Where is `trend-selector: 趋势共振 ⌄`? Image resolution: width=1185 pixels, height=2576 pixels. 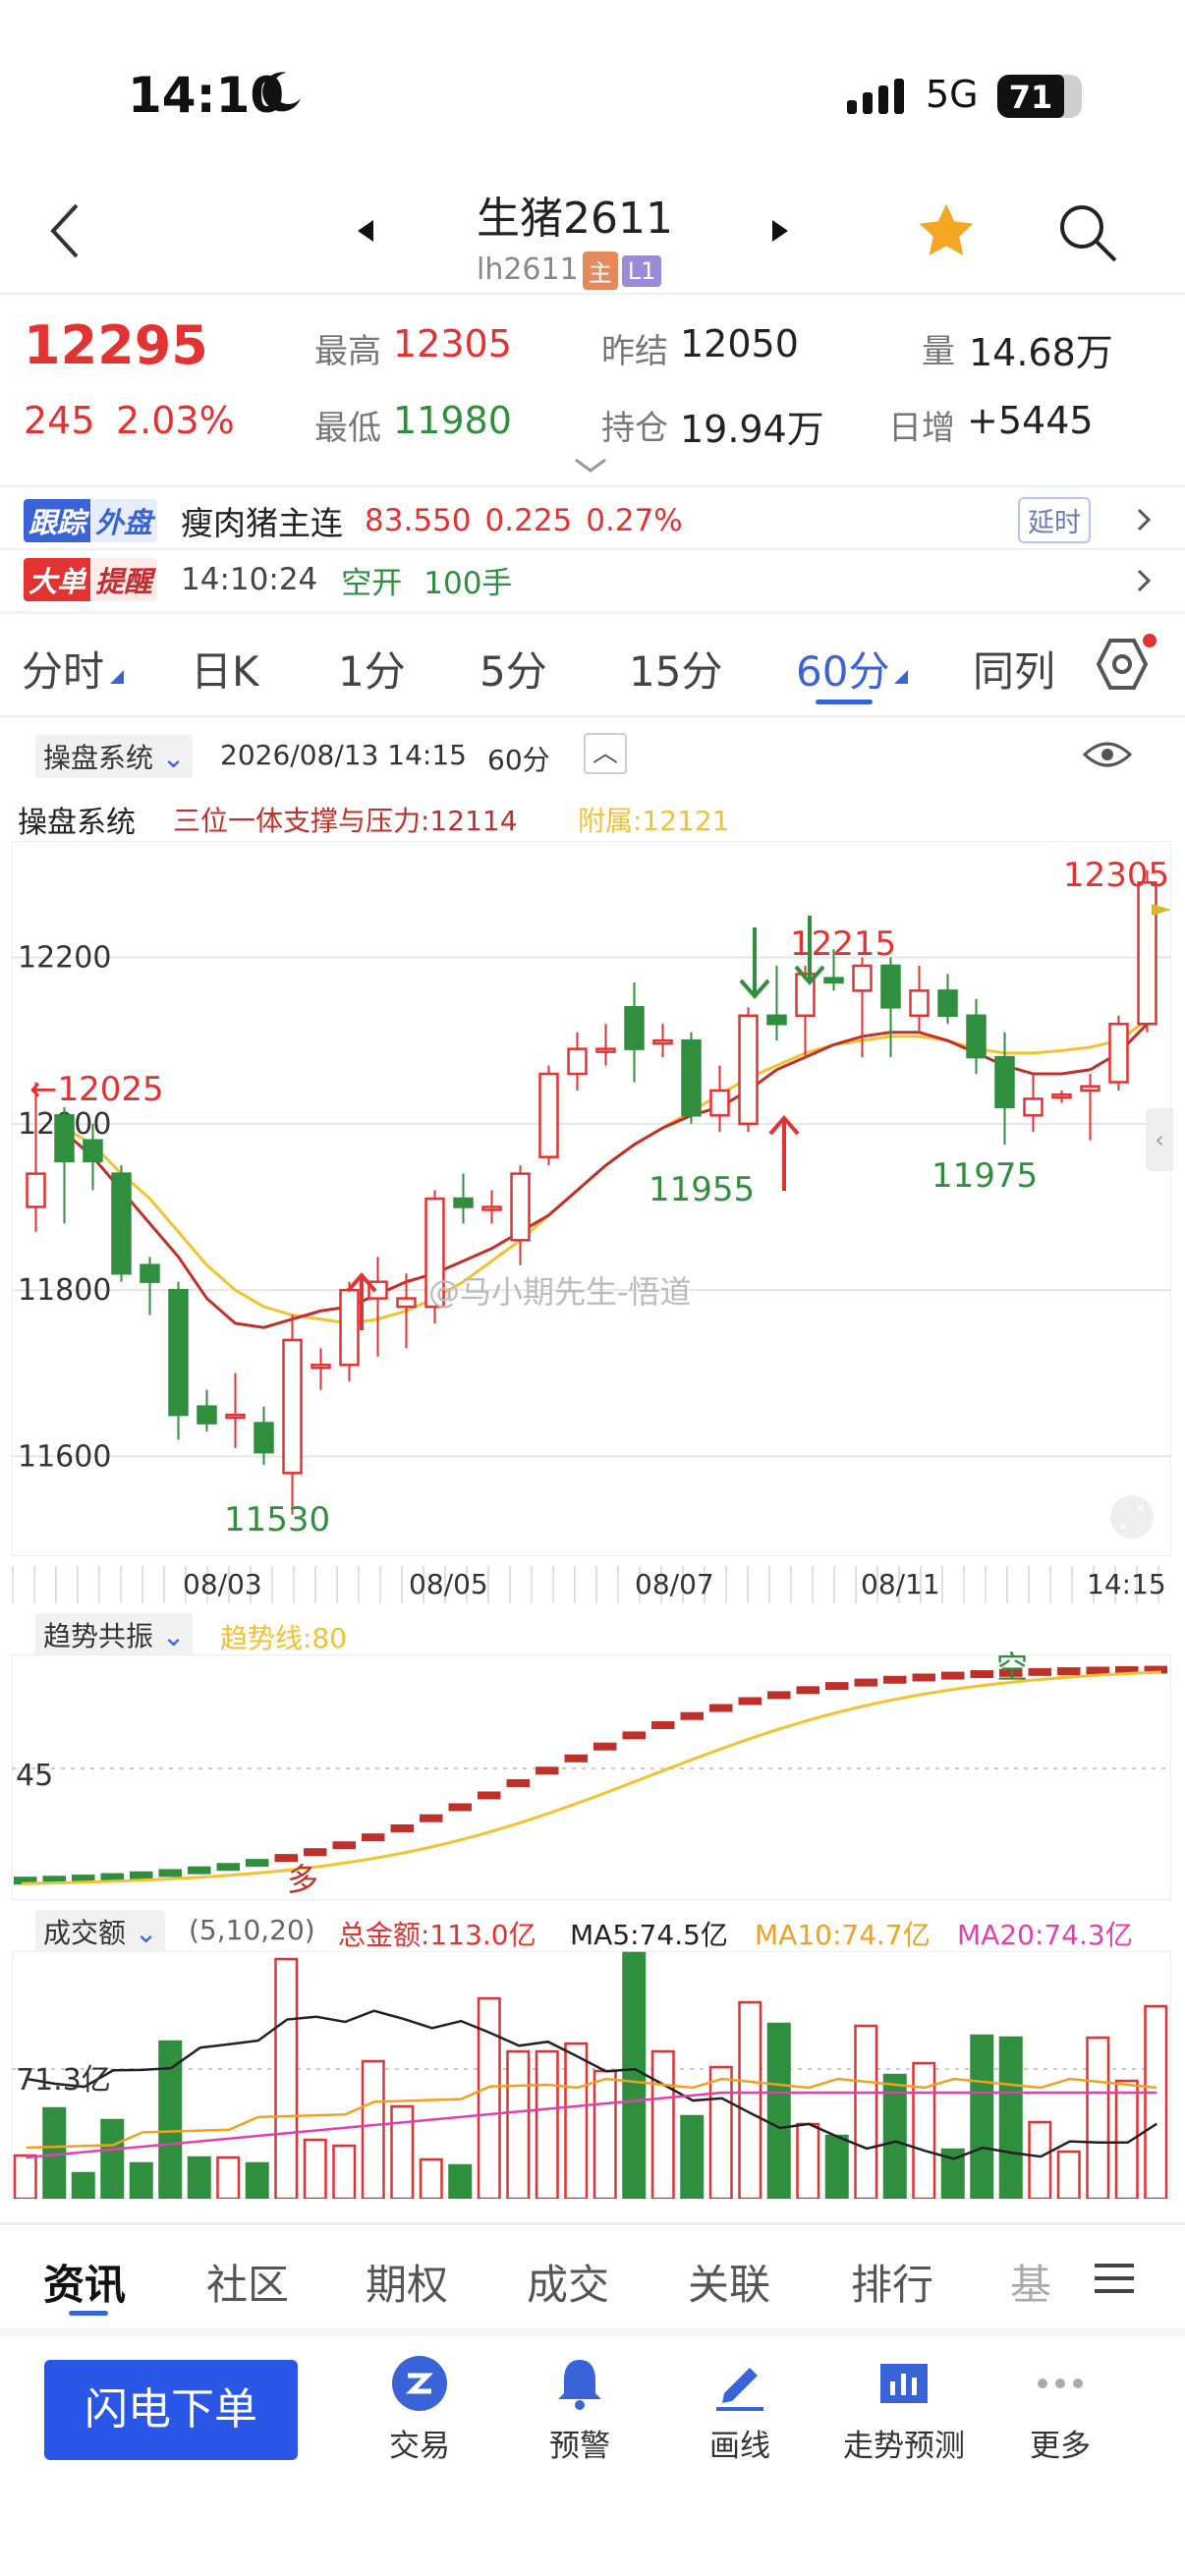
trend-selector: 趋势共振 ⌄ is located at coordinates (115, 1634).